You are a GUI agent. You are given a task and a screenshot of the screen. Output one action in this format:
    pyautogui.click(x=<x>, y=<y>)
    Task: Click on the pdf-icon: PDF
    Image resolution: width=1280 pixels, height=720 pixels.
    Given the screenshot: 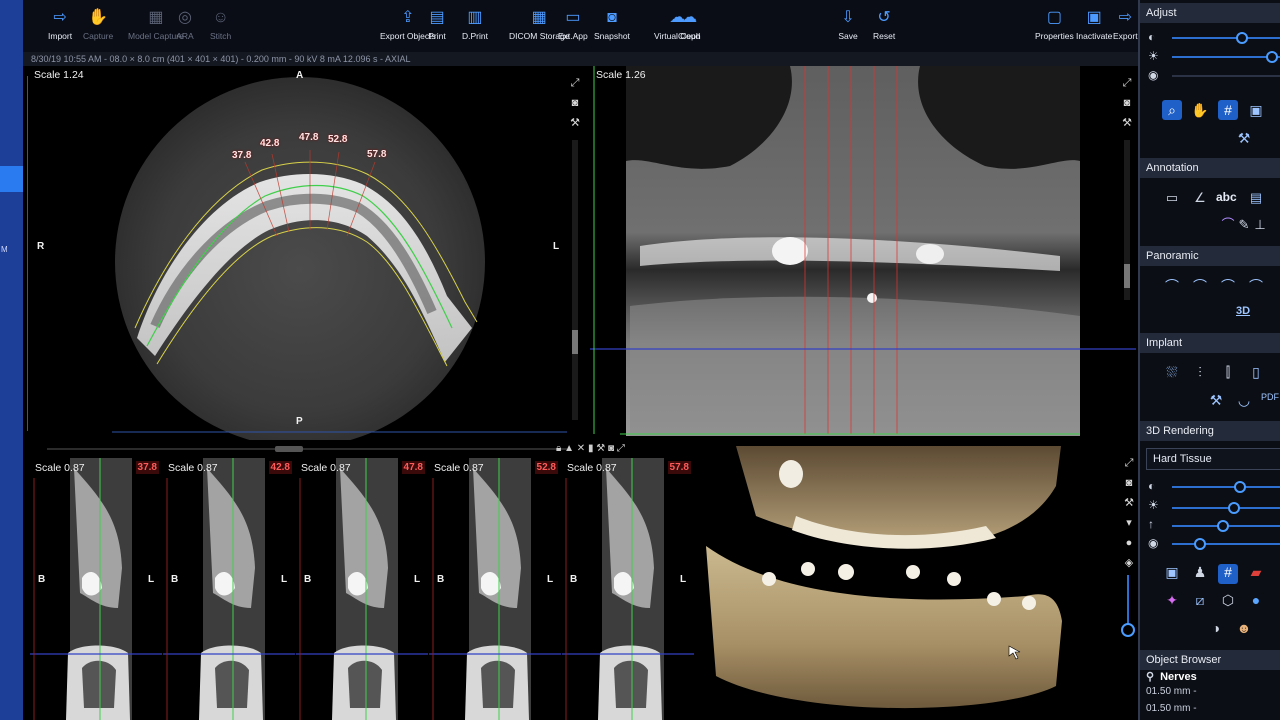 What is the action you would take?
    pyautogui.click(x=1270, y=402)
    